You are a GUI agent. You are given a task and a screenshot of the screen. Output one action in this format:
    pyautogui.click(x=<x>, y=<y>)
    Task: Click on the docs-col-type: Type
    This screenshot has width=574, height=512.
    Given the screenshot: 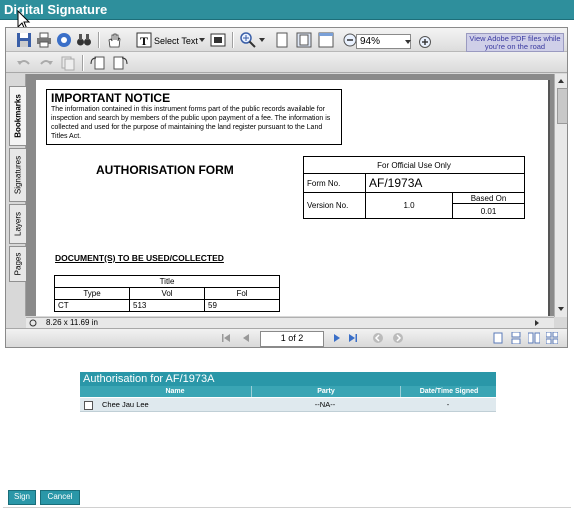 What is the action you would take?
    pyautogui.click(x=92, y=293)
    